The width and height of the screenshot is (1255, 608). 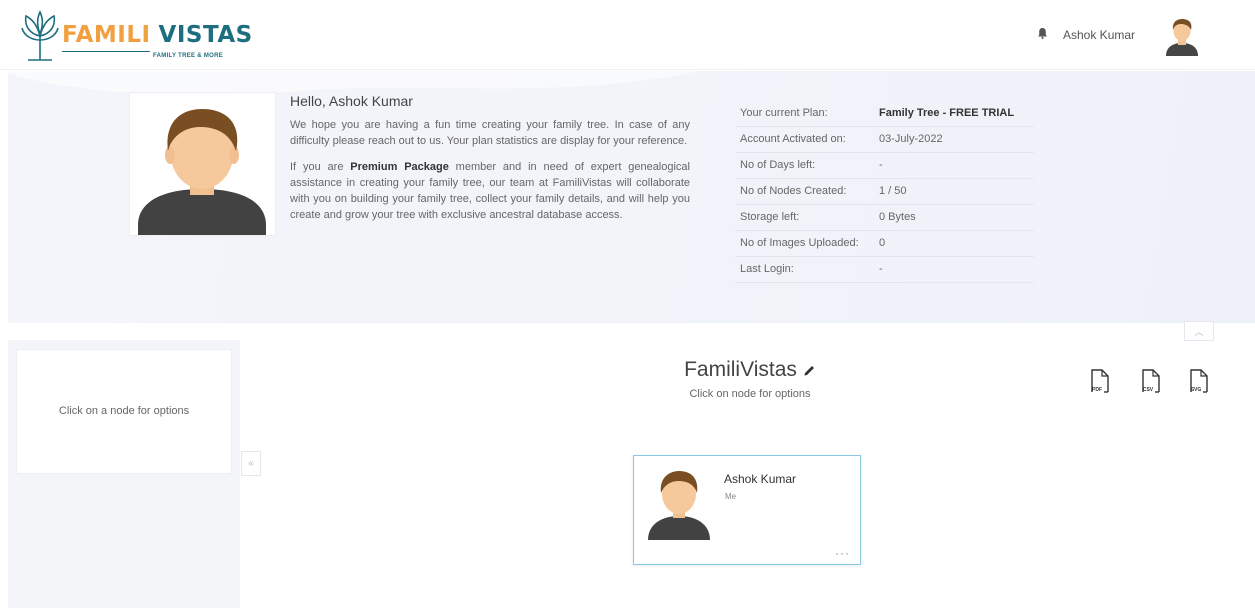 I want to click on tree-subtitle: Click on node for options, so click(x=750, y=394).